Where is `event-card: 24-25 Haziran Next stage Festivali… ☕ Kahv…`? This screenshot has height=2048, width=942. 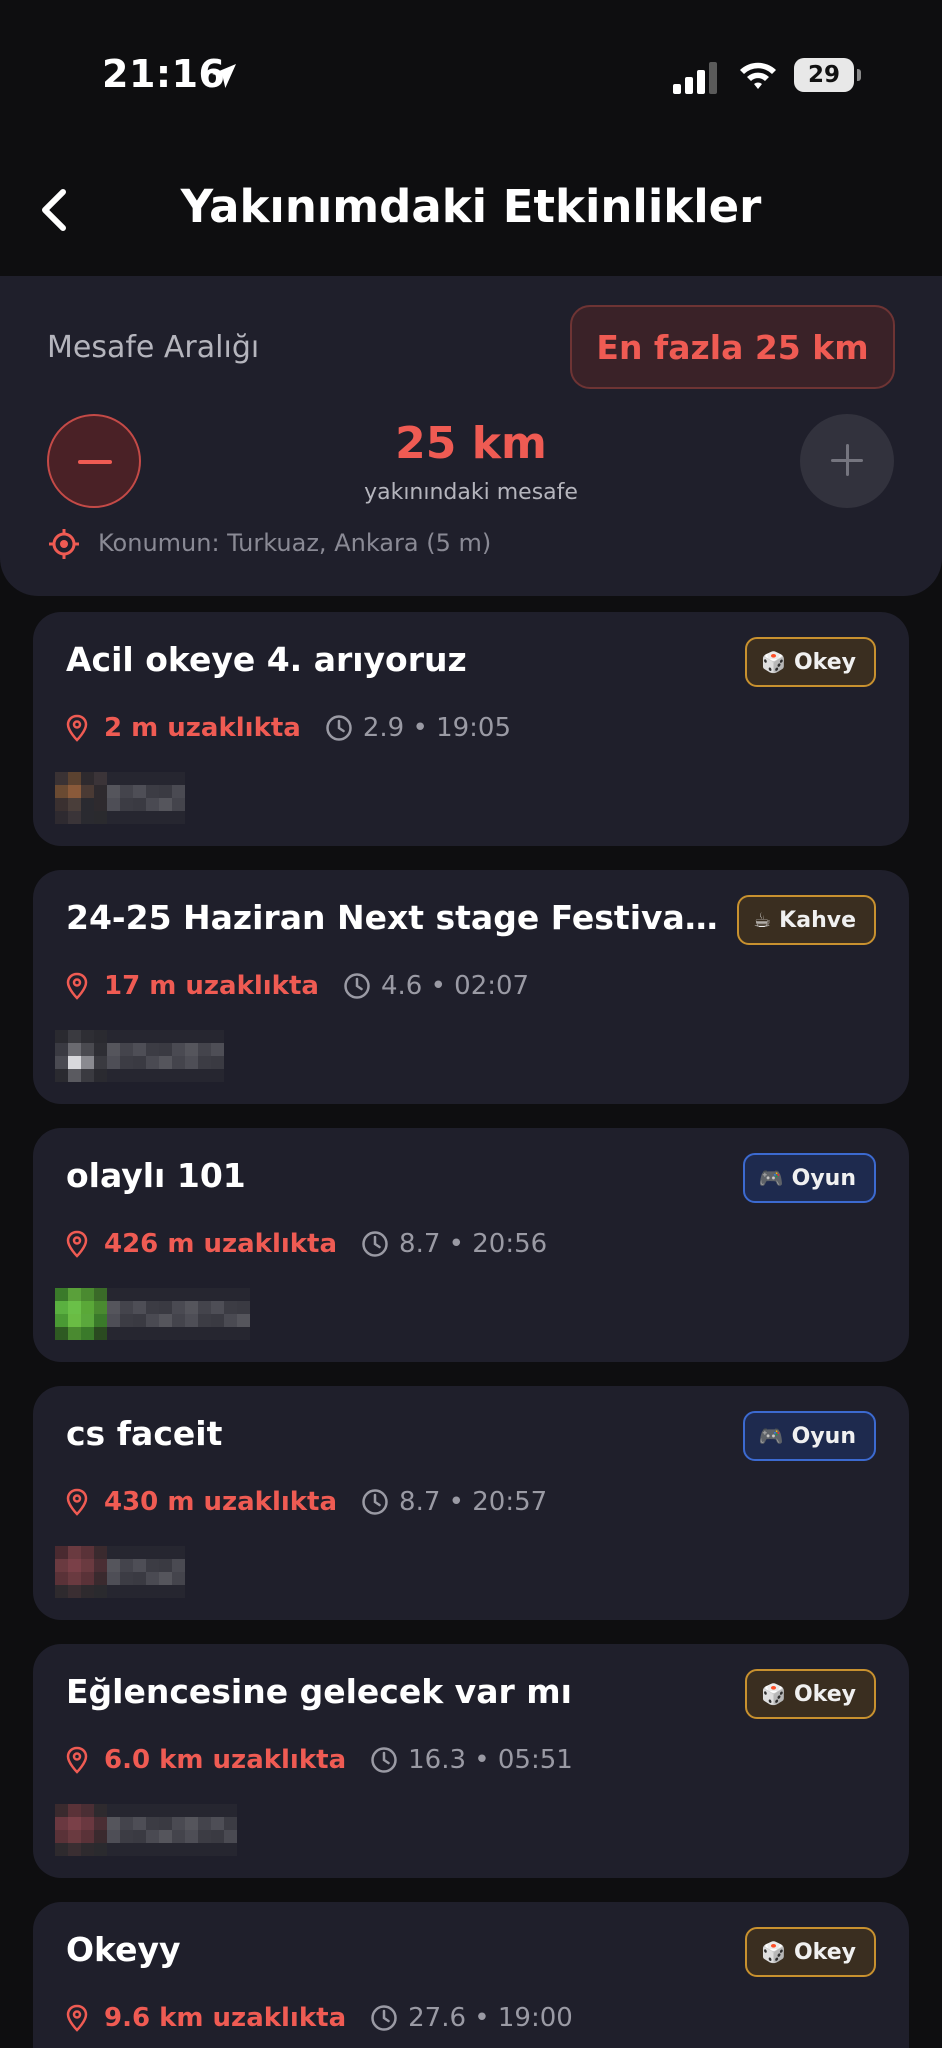
event-card: 24-25 Haziran Next stage Festivali… ☕ Kahv… is located at coordinates (471, 987).